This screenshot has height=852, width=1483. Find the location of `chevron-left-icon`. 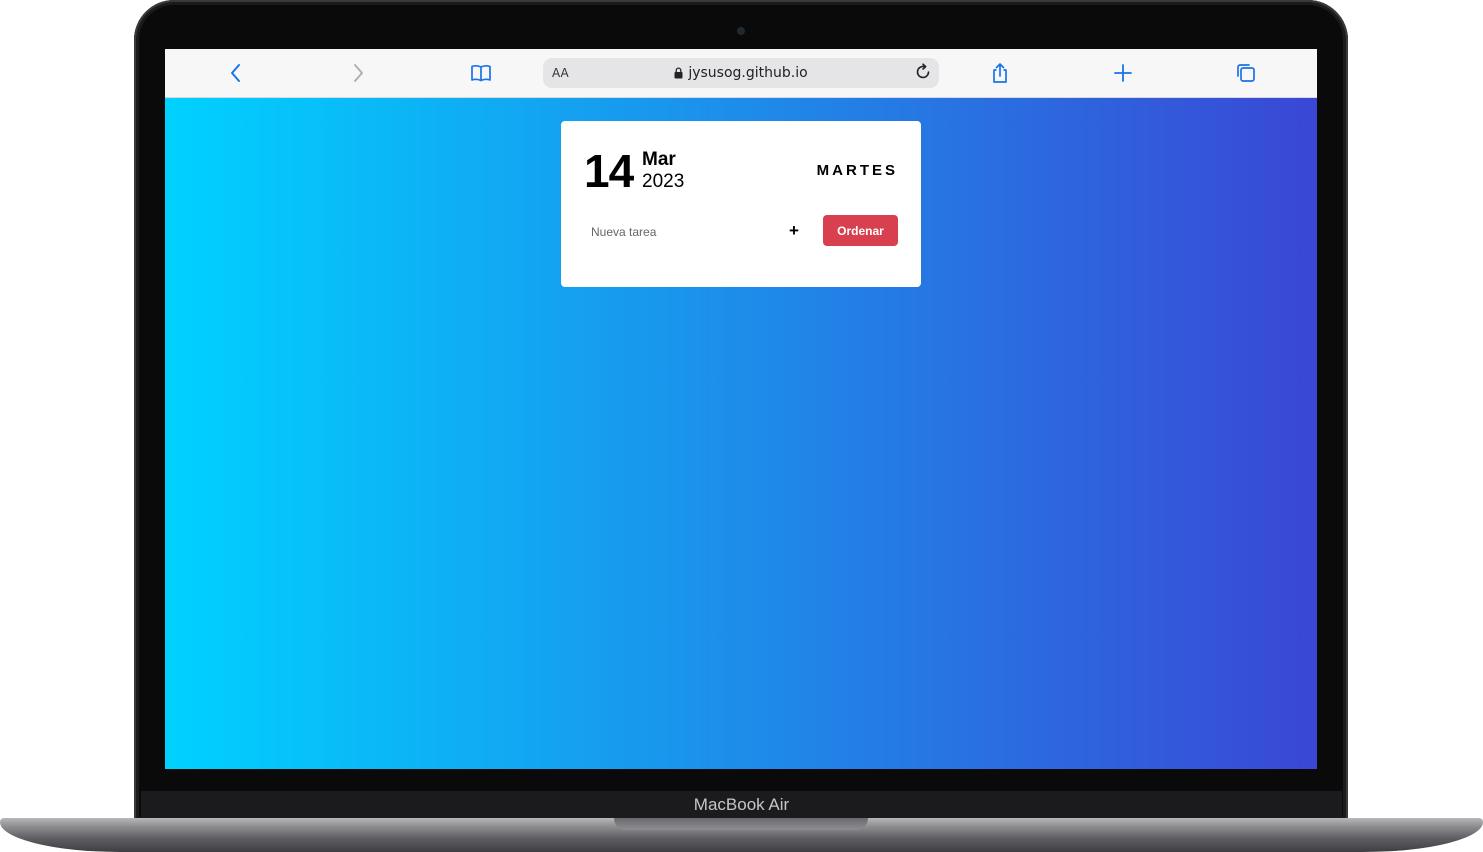

chevron-left-icon is located at coordinates (235, 73).